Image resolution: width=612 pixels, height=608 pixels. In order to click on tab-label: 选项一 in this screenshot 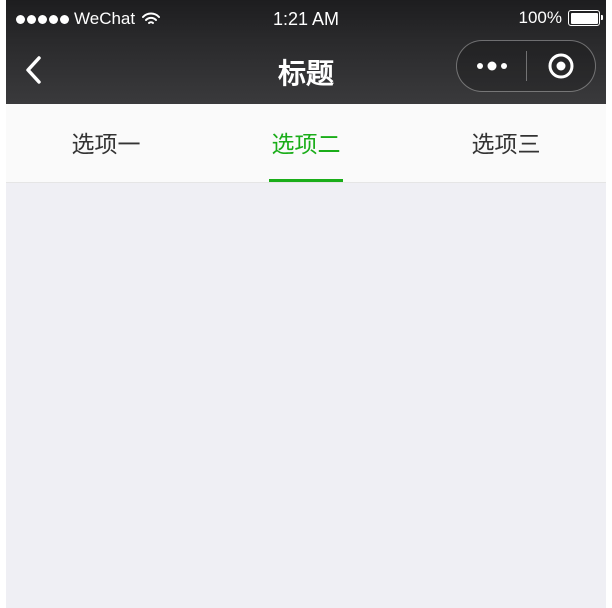, I will do `click(106, 144)`.